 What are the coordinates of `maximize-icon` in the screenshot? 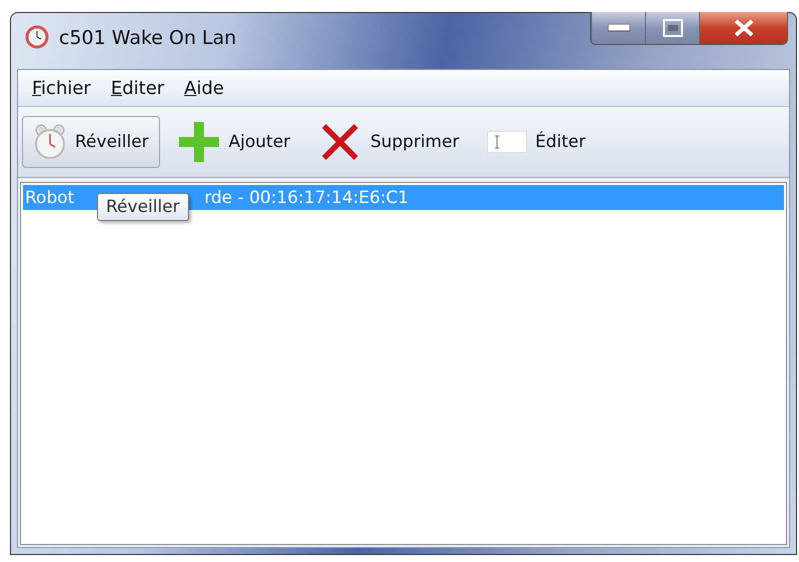 It's located at (672, 28).